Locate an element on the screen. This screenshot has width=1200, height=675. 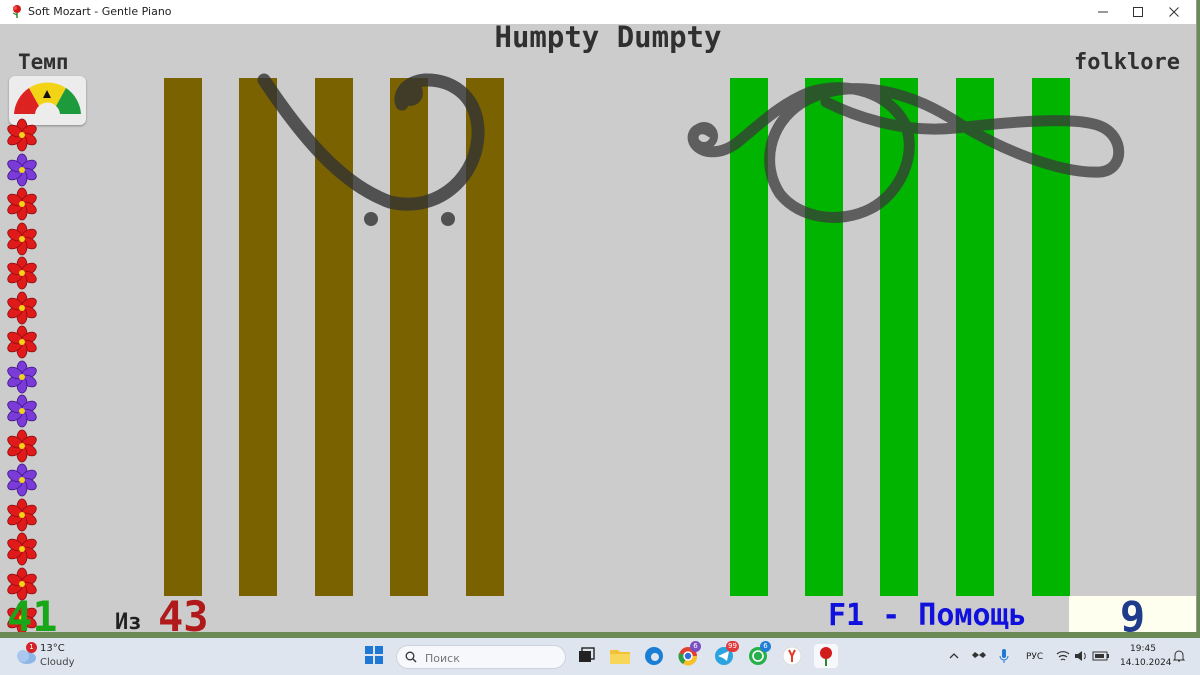
level-value: 9 is located at coordinates (1132, 612).